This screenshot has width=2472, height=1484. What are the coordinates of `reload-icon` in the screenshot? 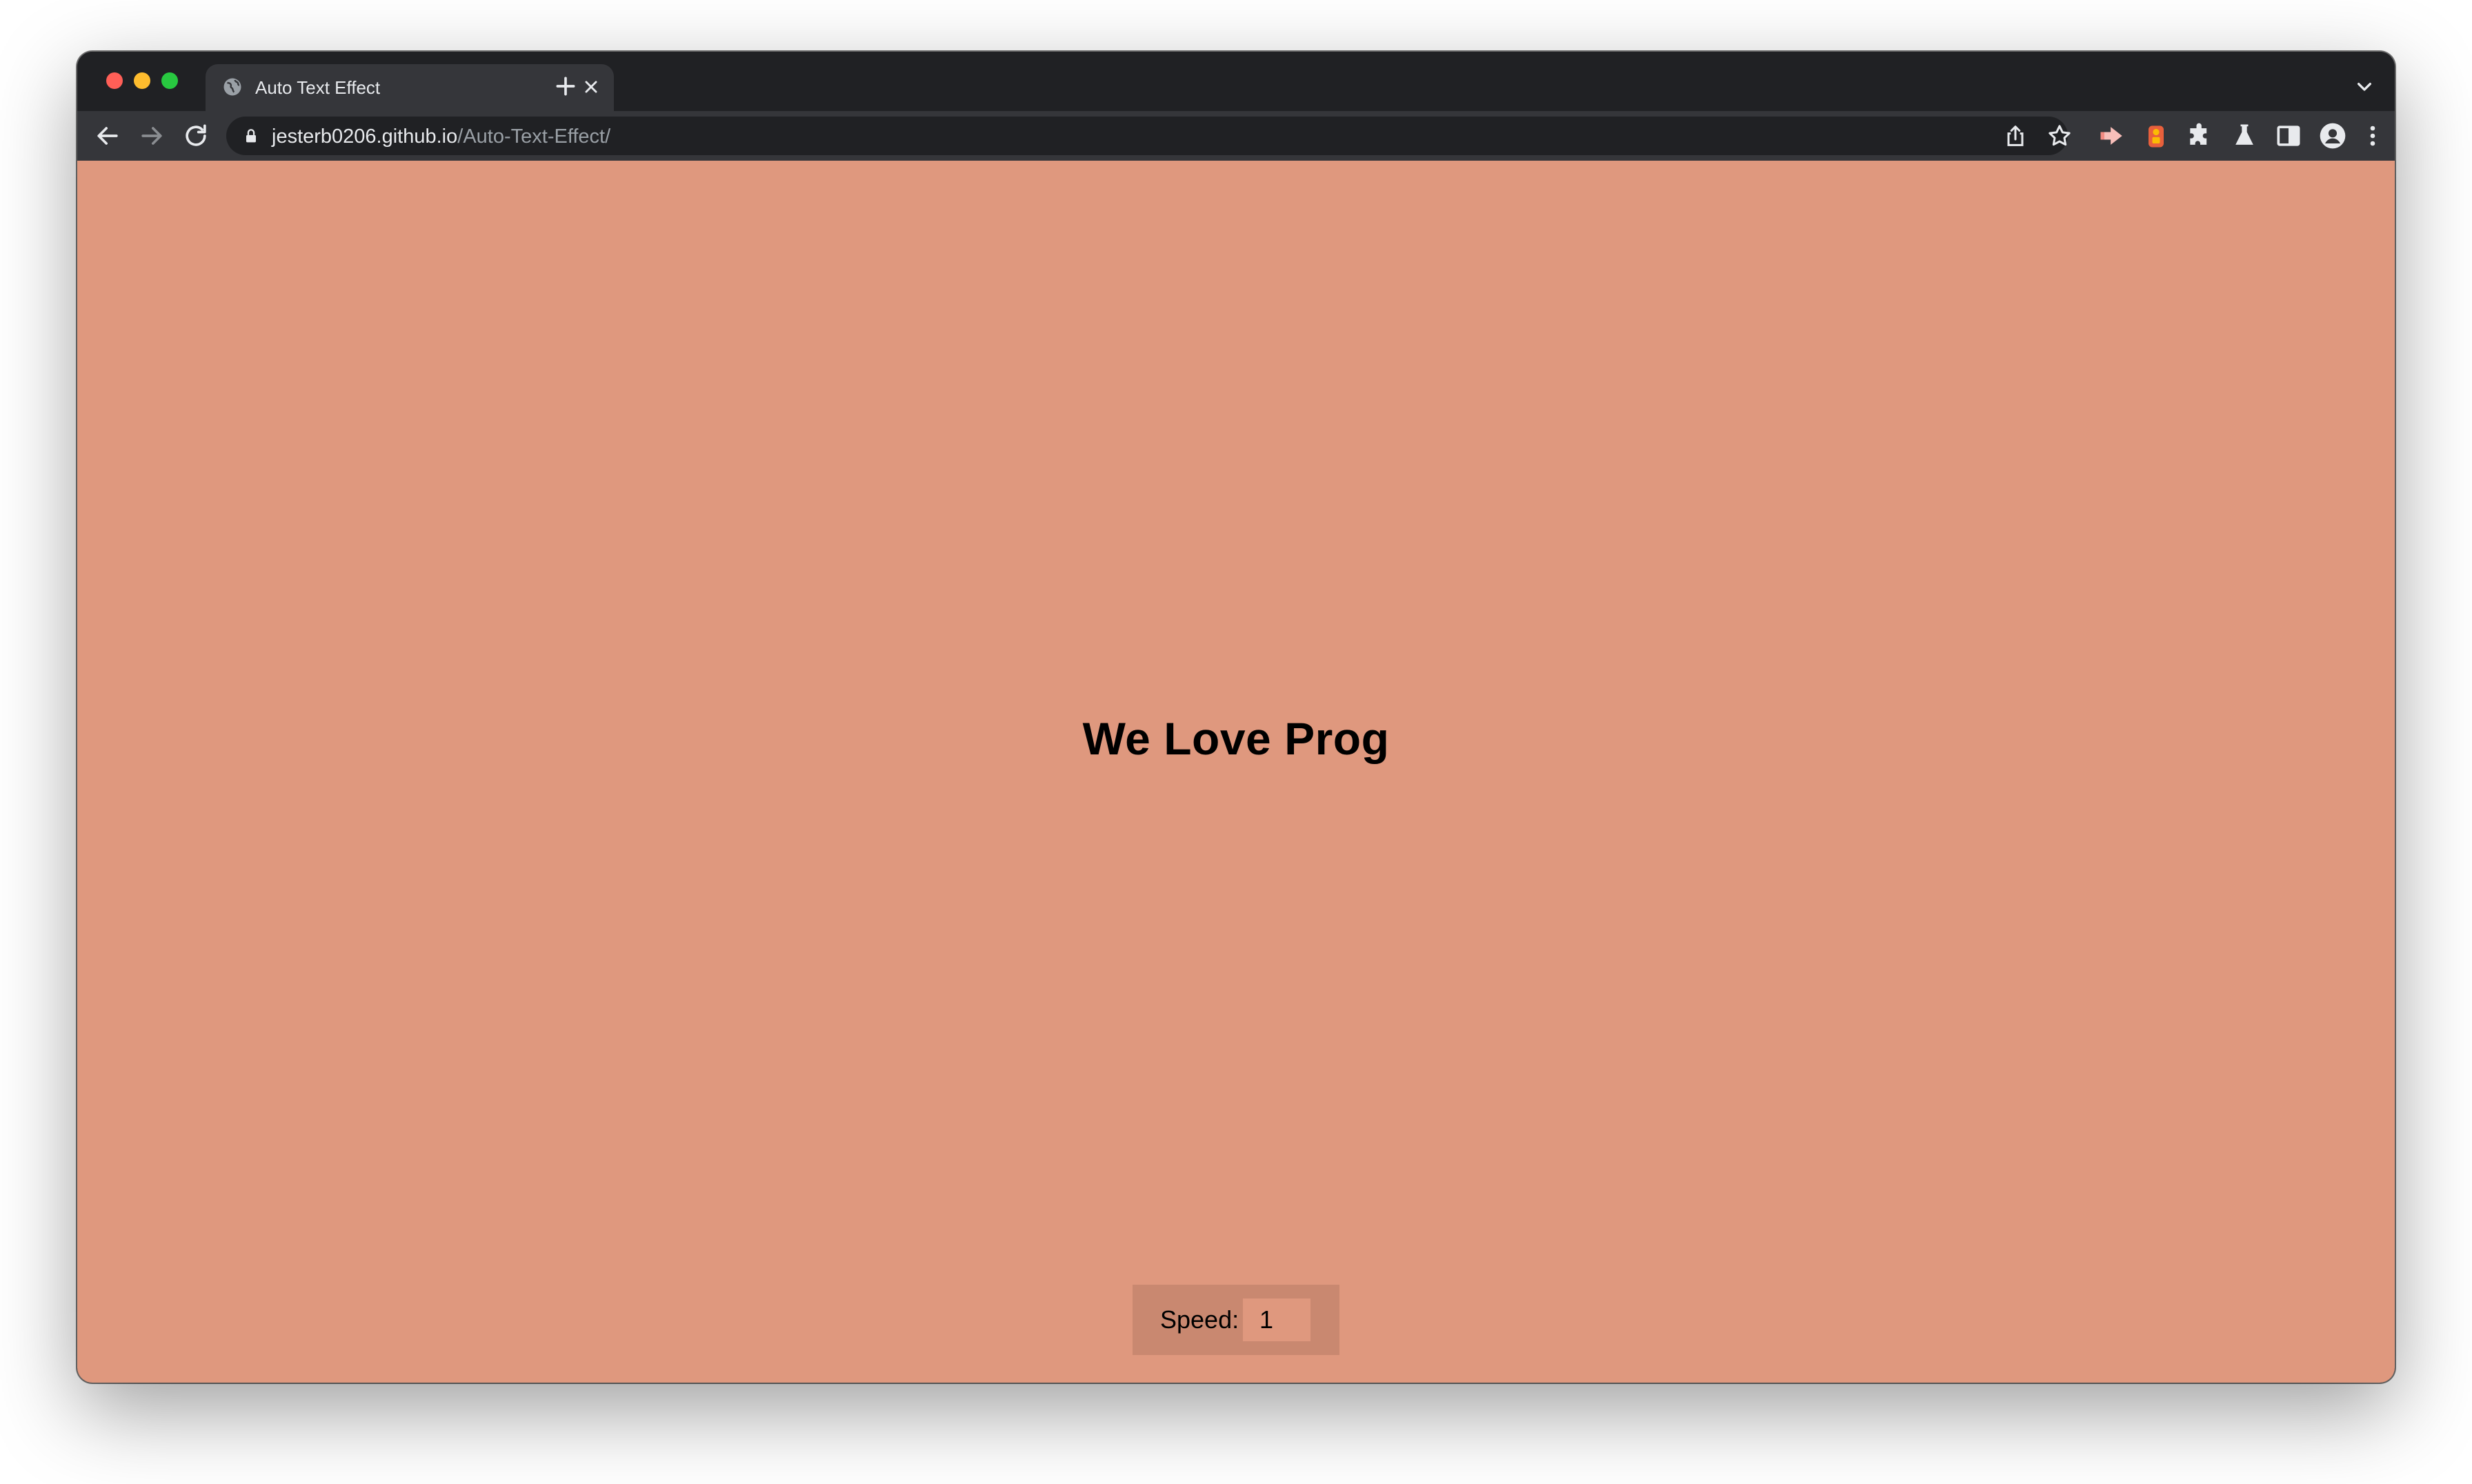 It's located at (196, 136).